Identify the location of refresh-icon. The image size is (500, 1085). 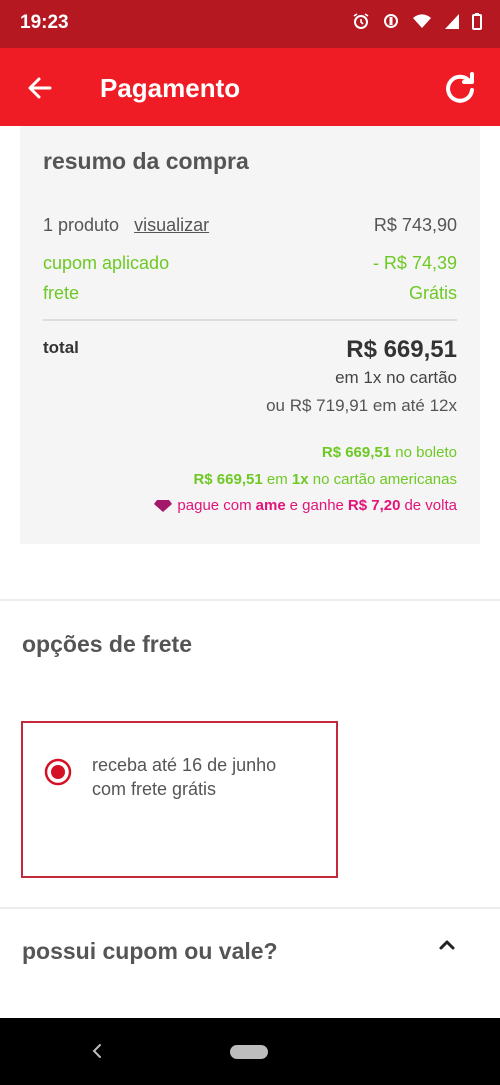
(460, 87).